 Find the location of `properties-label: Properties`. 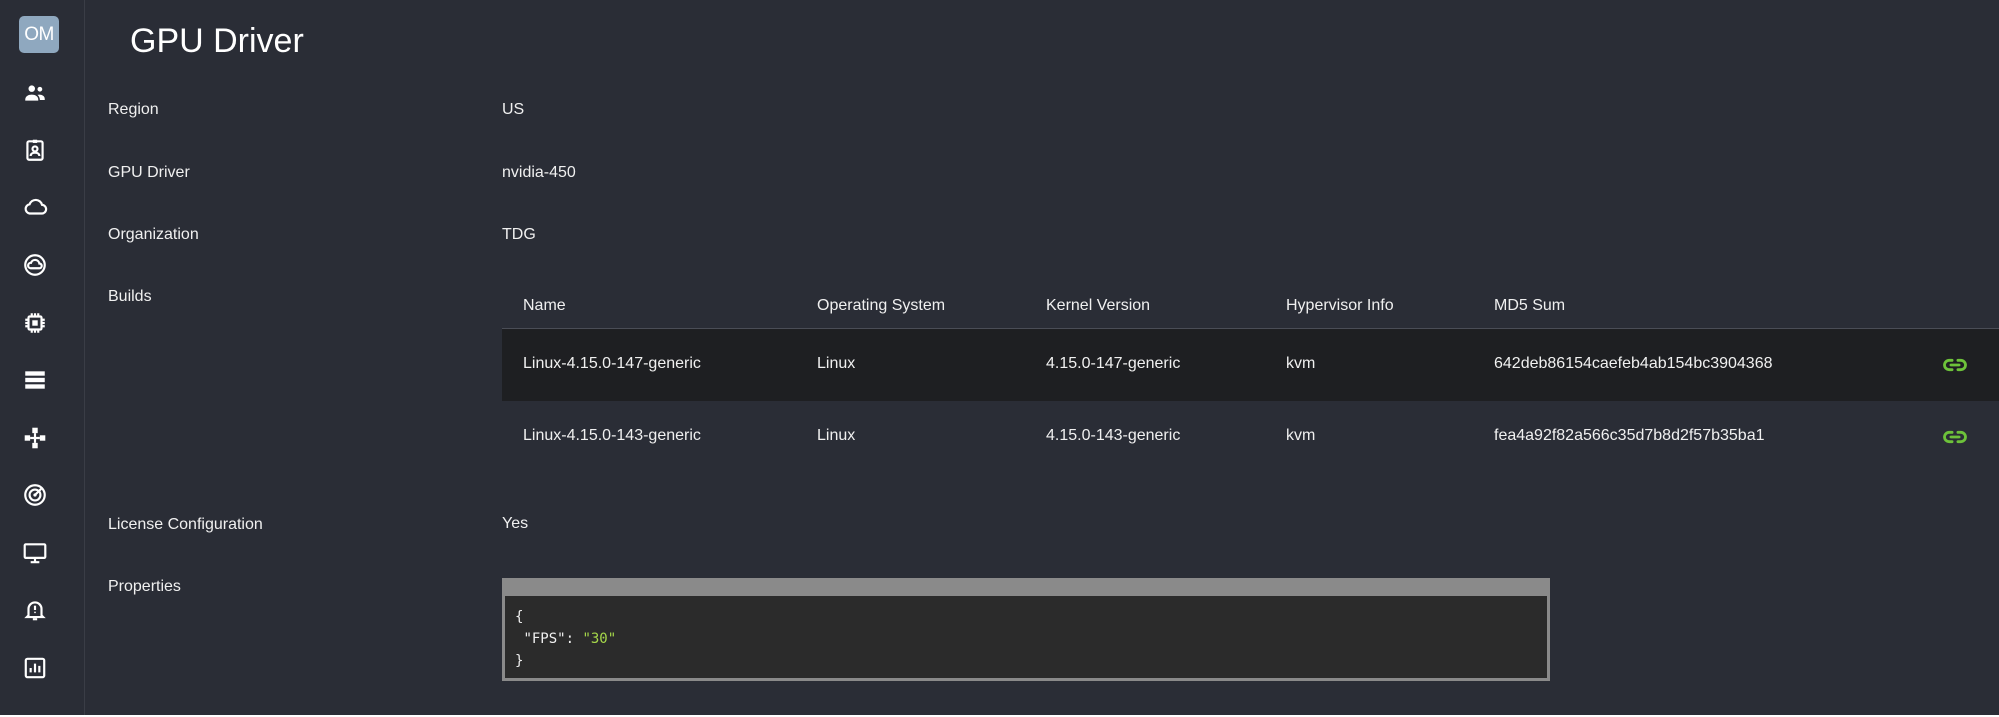

properties-label: Properties is located at coordinates (144, 586).